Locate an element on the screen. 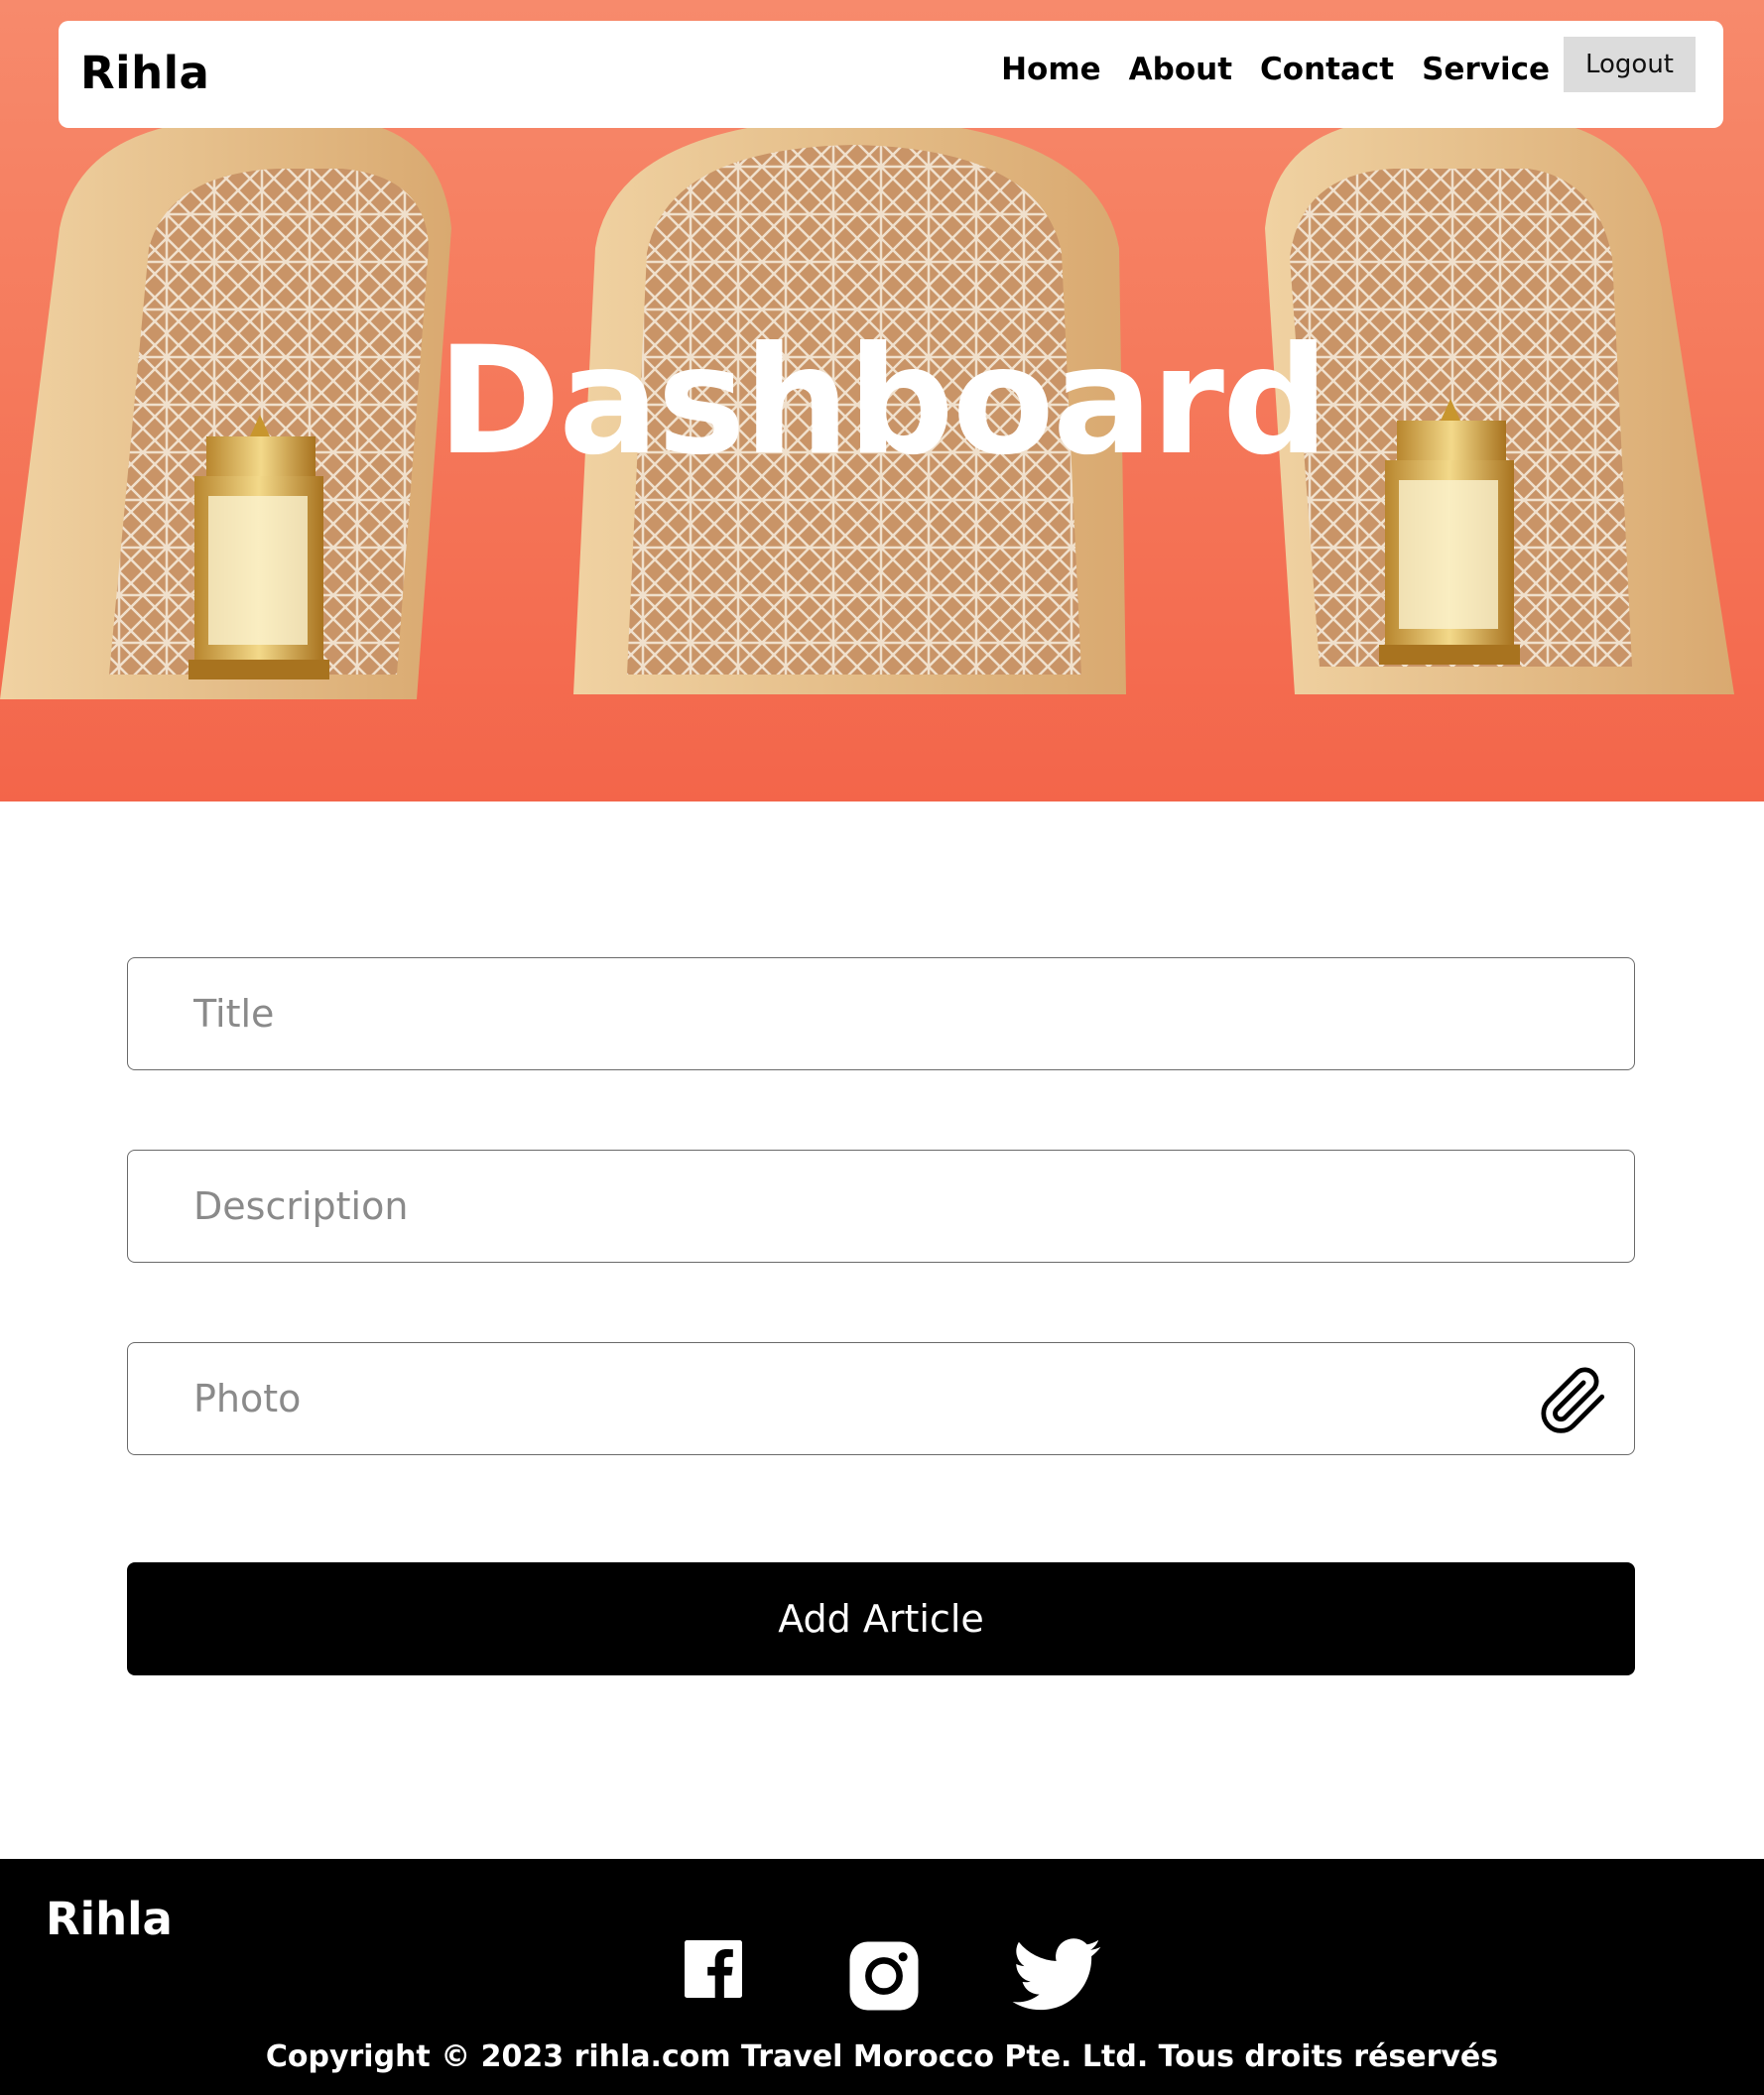  instagram-icon is located at coordinates (884, 1976).